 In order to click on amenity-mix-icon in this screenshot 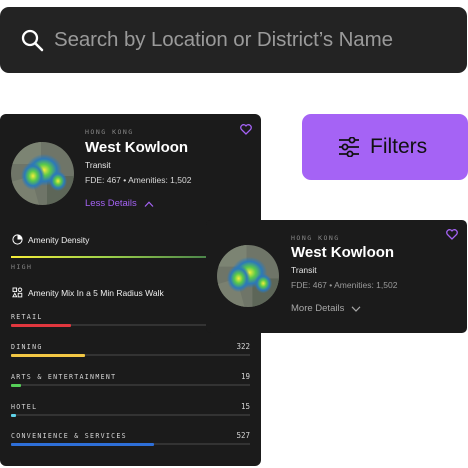, I will do `click(17, 292)`.